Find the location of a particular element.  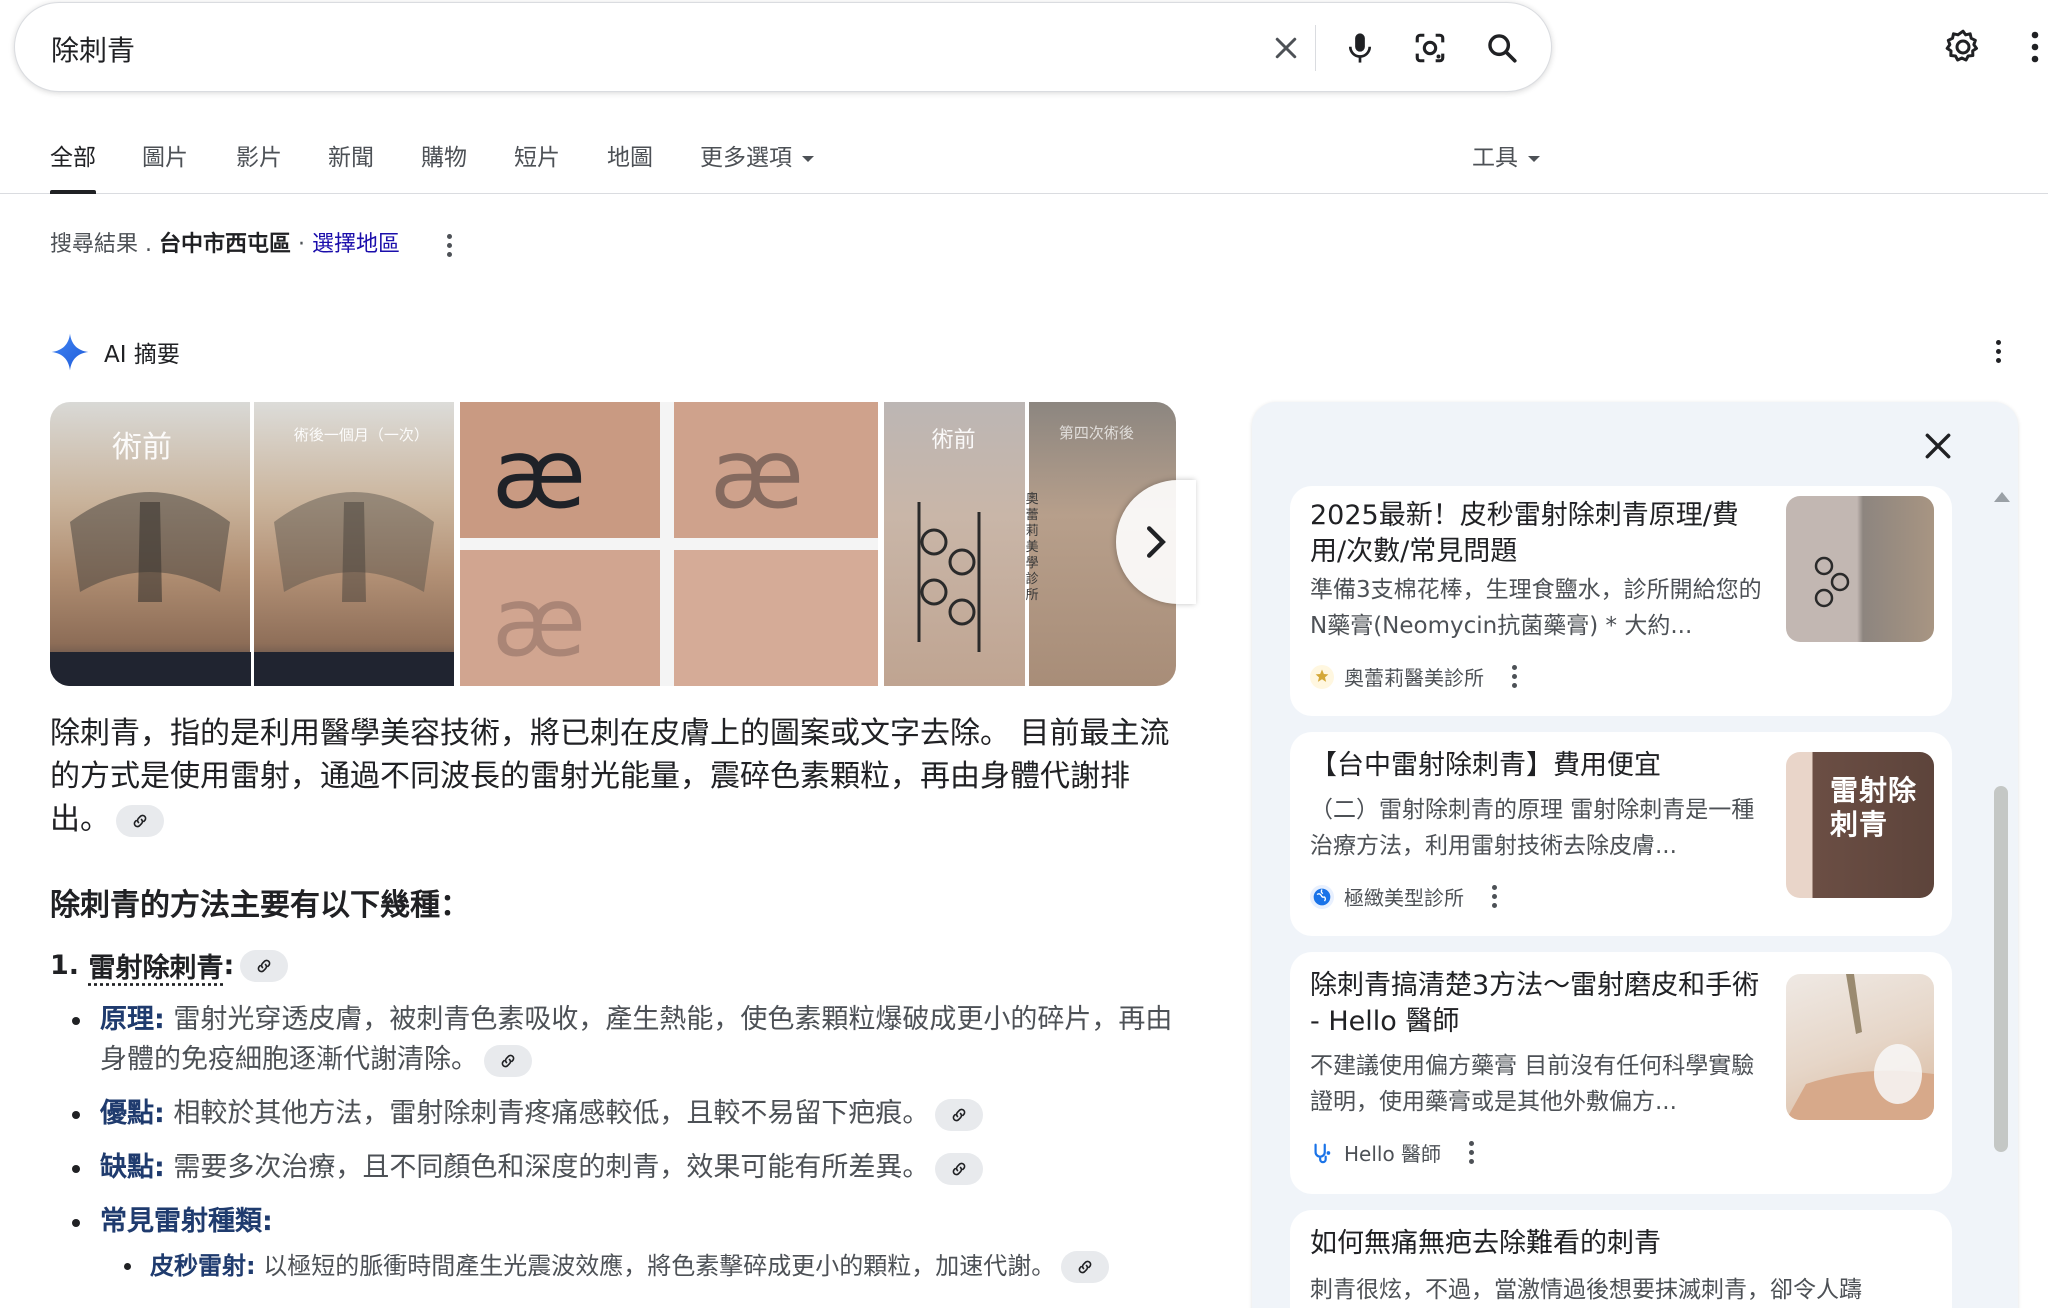

tab-images: 圖片 is located at coordinates (165, 166).